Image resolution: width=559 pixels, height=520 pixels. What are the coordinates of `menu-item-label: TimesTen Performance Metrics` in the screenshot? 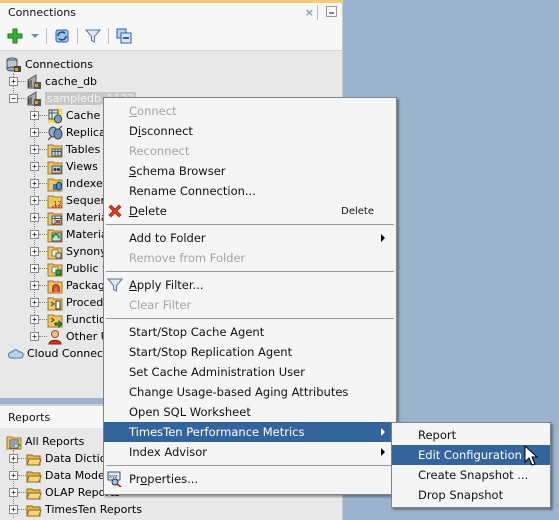 It's located at (217, 432).